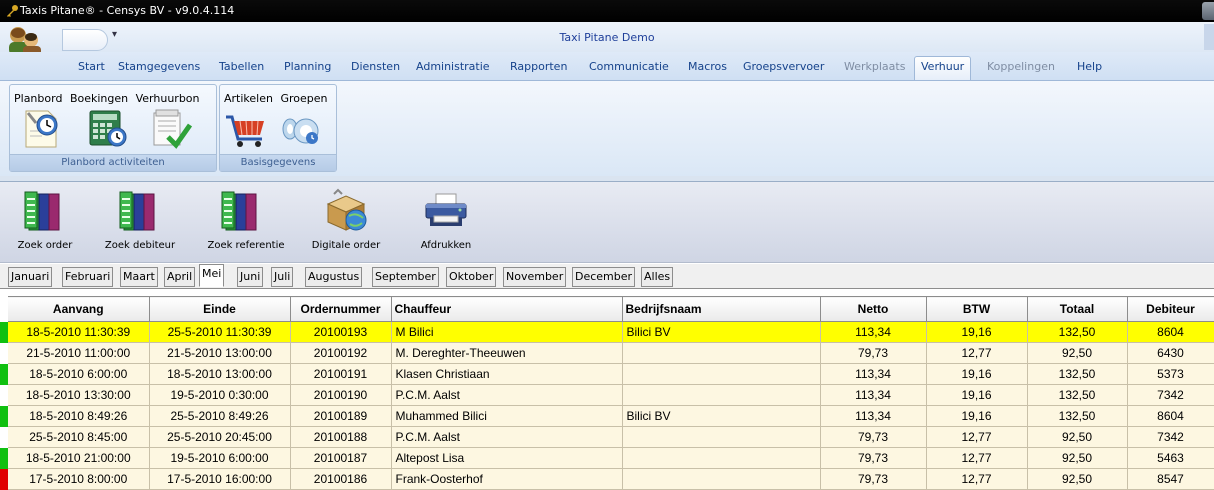  Describe the element at coordinates (943, 68) in the screenshot. I see `tab-verhuur: Verhuur` at that location.